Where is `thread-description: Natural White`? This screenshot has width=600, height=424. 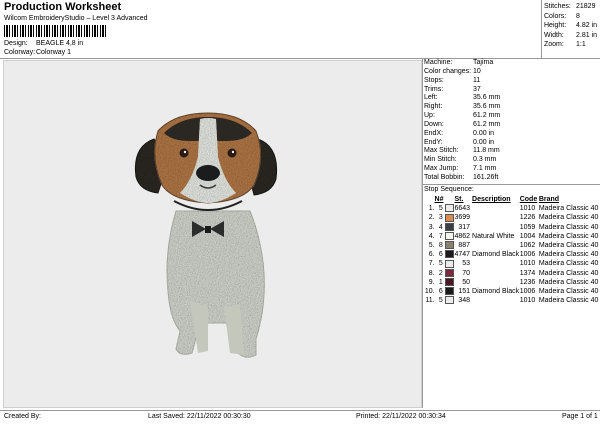 thread-description: Natural White is located at coordinates (493, 236).